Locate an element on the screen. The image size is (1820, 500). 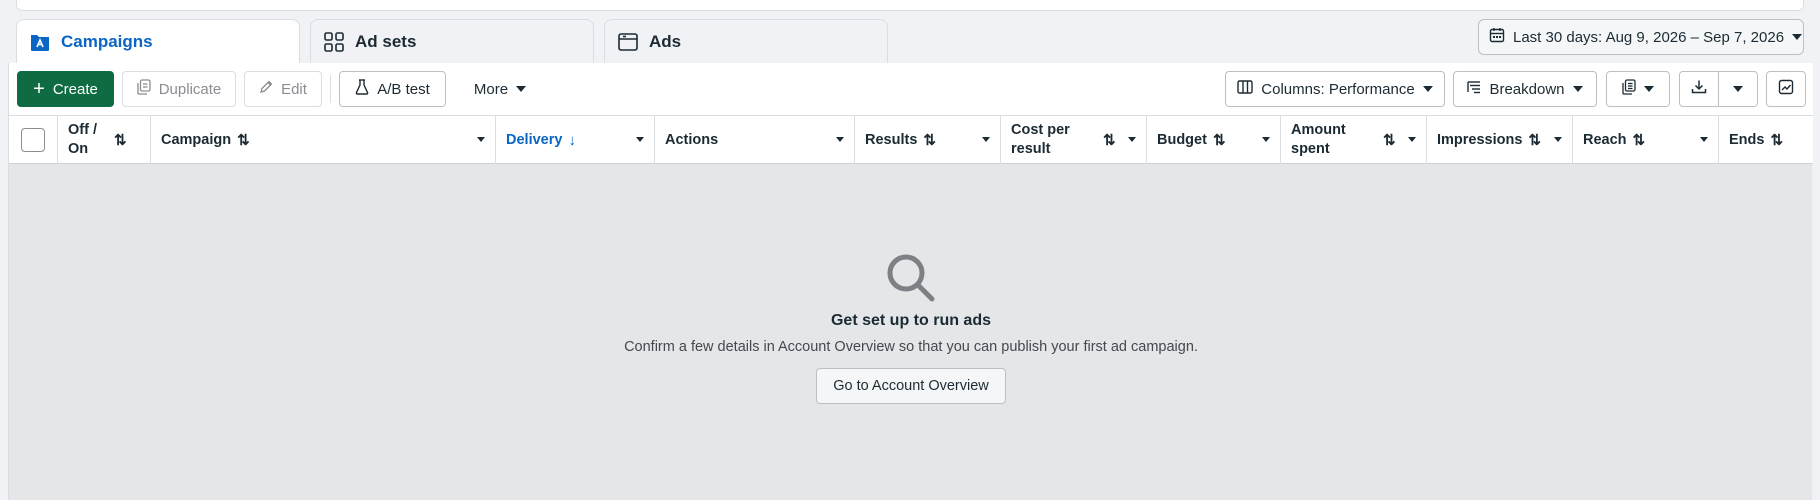
chart-icon is located at coordinates (1786, 89).